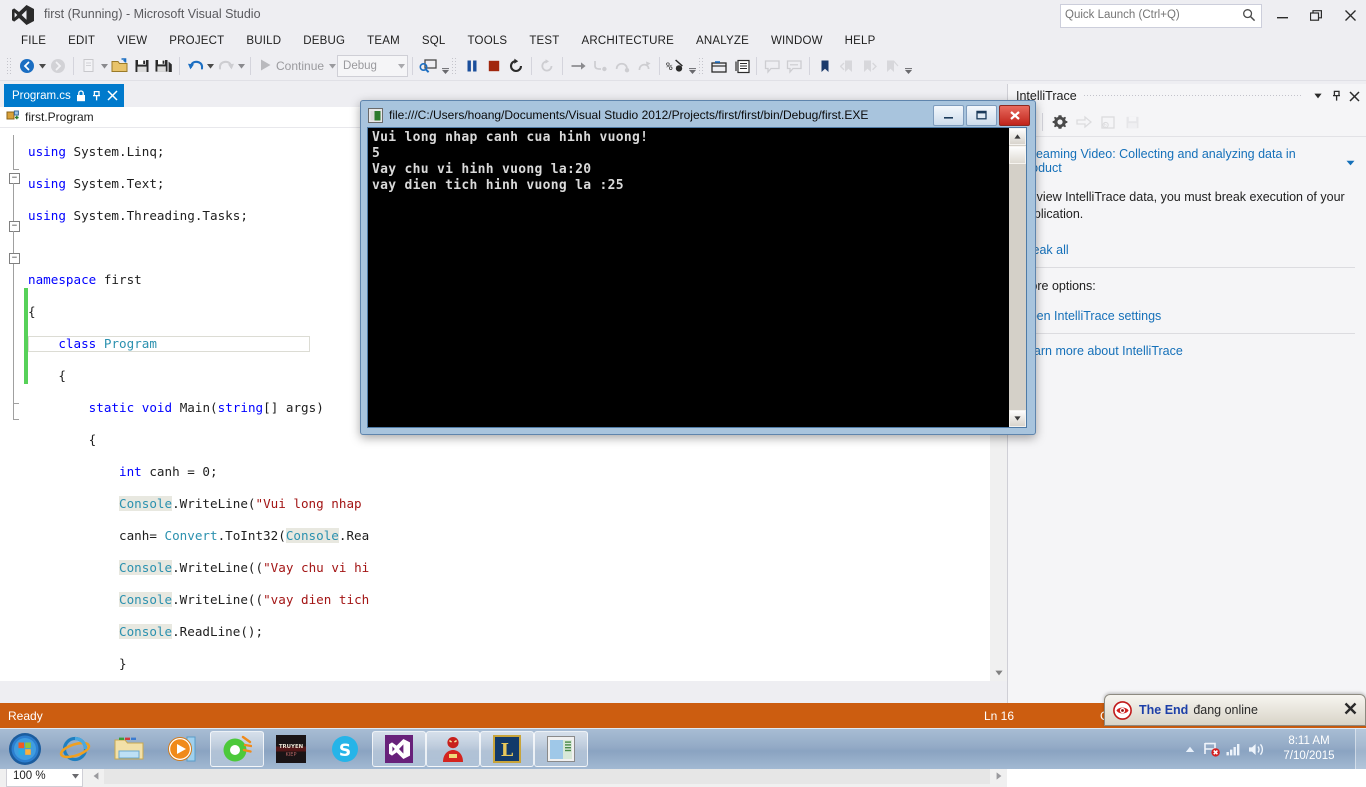  I want to click on threads-window-icon, so click(719, 66).